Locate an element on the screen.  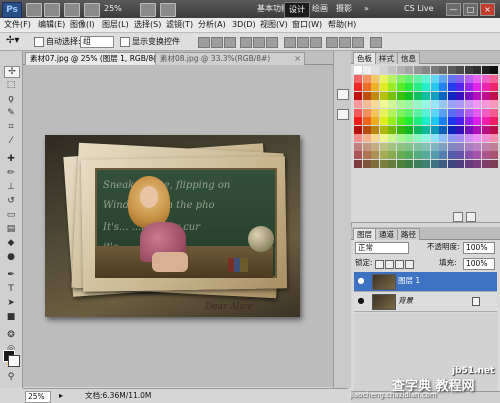
menu-window: 窗口(W) is located at coordinates (307, 25).